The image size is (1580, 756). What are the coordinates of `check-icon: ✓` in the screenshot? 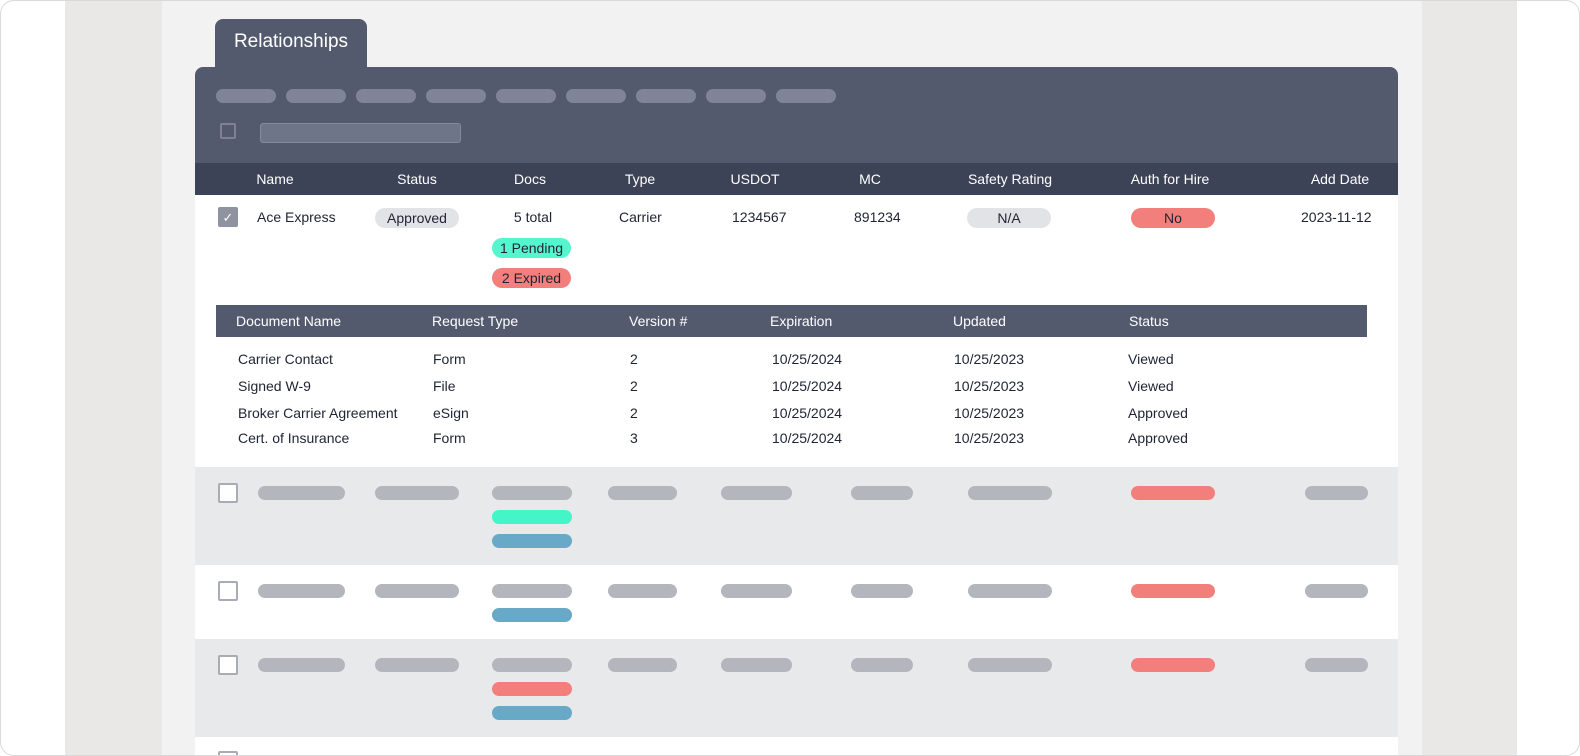 It's located at (228, 217).